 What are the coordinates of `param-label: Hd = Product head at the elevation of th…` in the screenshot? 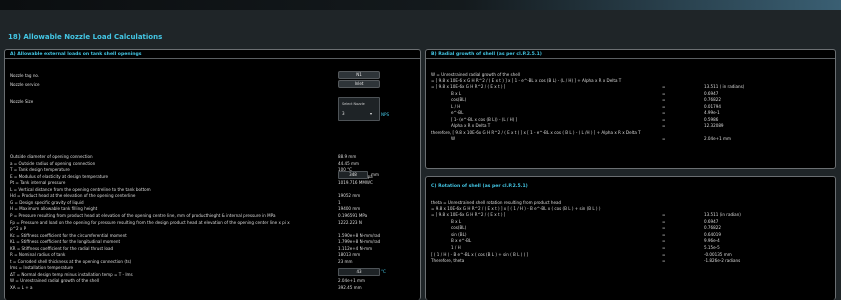 It's located at (73, 196).